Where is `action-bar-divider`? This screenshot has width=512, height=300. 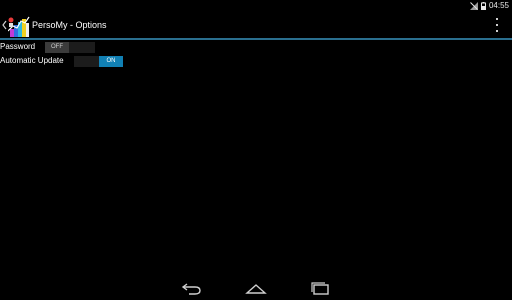 action-bar-divider is located at coordinates (256, 39).